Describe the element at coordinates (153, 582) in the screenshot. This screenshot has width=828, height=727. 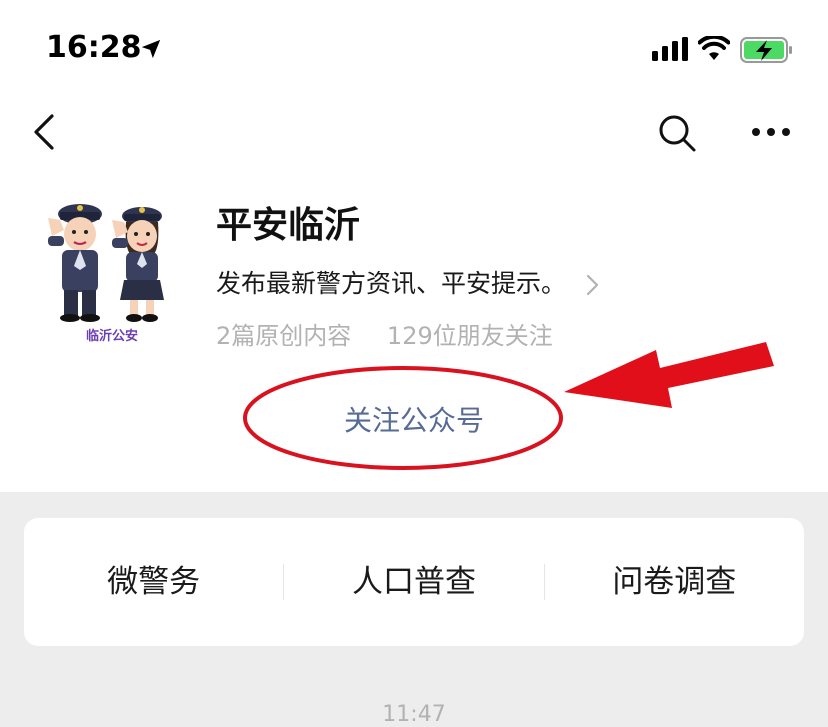
I see `menu-item-micro-police: 微警务` at that location.